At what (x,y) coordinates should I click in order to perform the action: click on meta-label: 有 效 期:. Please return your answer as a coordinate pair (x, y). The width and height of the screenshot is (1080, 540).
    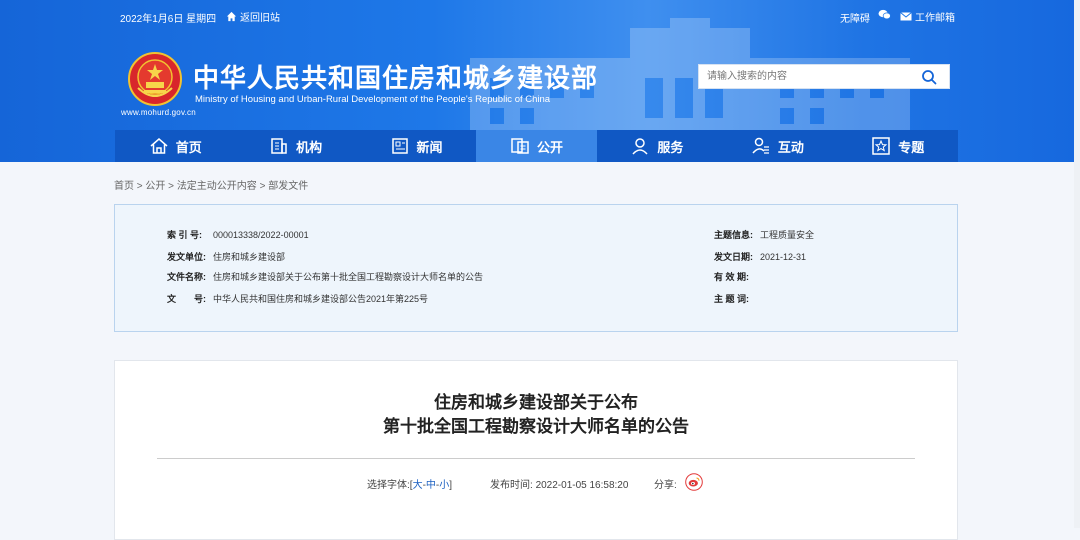
    Looking at the image, I should click on (731, 277).